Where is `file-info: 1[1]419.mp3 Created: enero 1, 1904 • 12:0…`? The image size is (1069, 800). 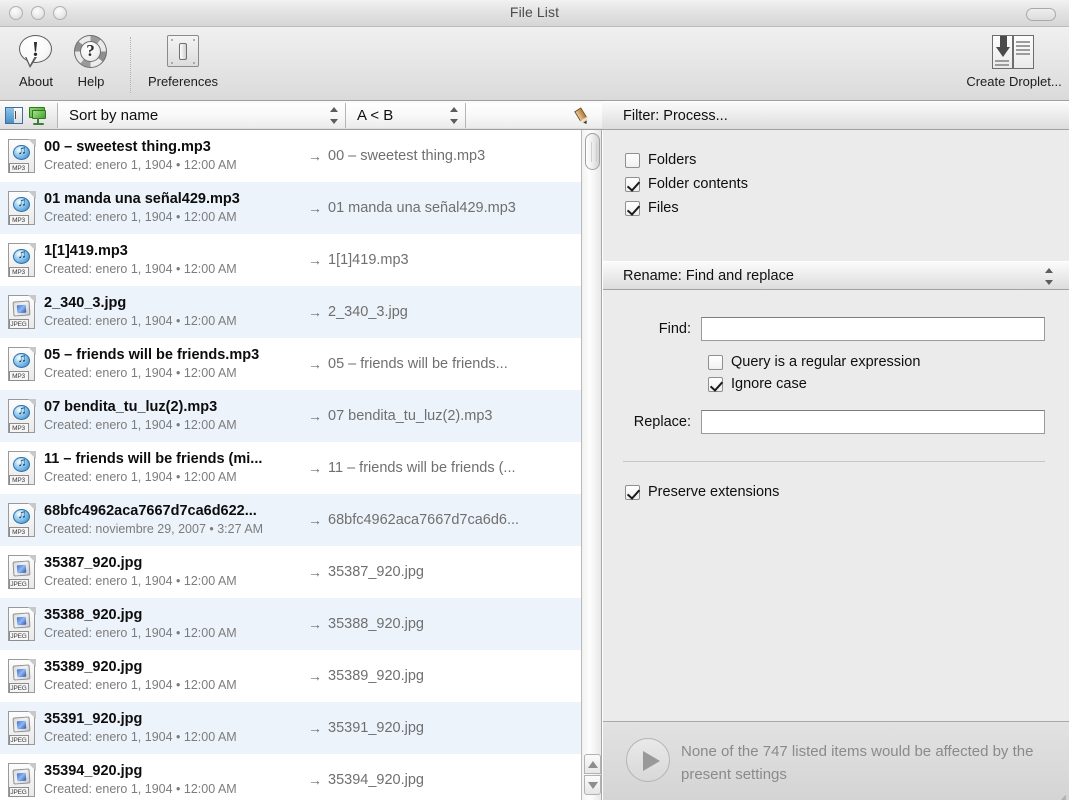 file-info: 1[1]419.mp3 Created: enero 1, 1904 • 12:0… is located at coordinates (176, 260).